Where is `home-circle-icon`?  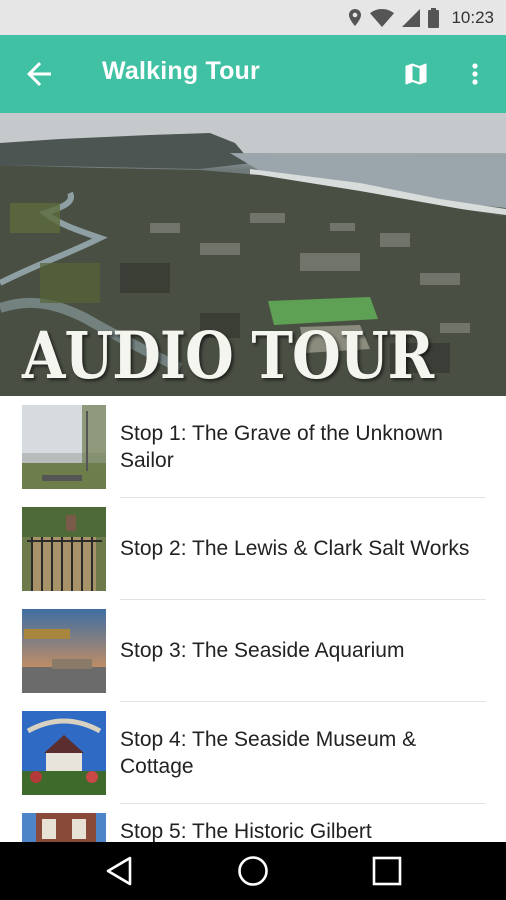
home-circle-icon is located at coordinates (253, 871).